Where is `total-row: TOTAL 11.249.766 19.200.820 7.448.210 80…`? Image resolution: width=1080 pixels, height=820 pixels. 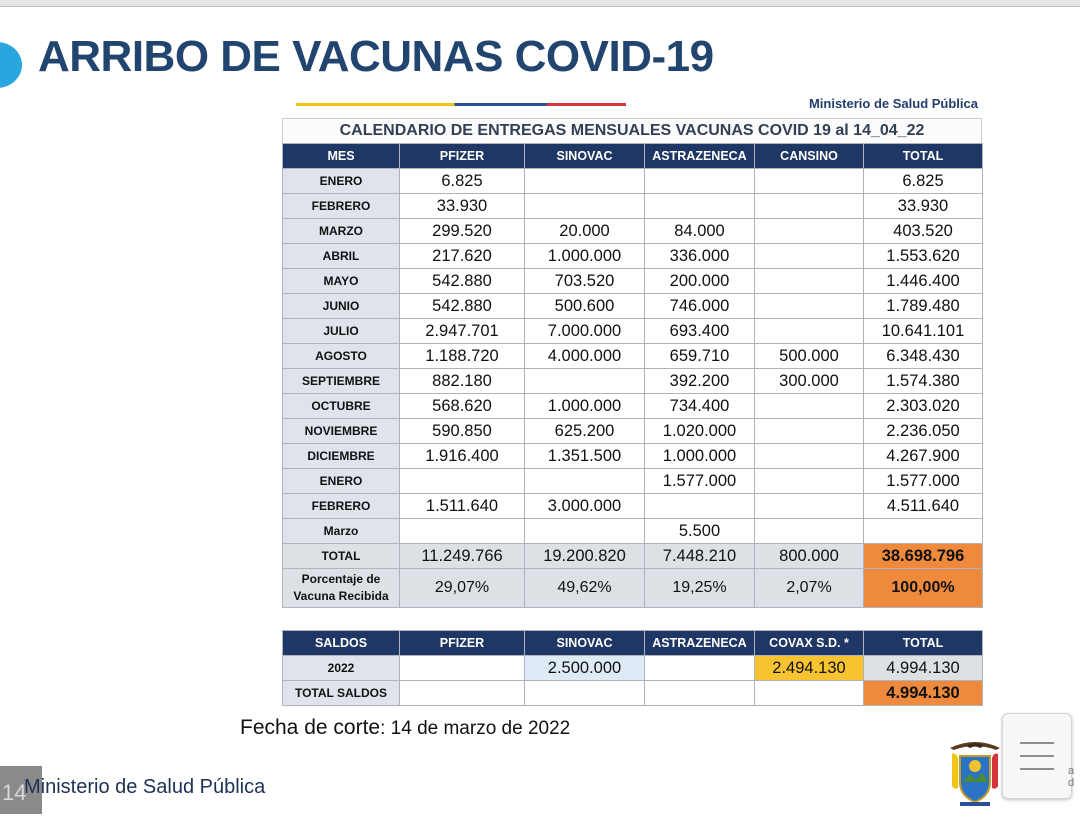
total-row: TOTAL 11.249.766 19.200.820 7.448.210 80… is located at coordinates (632, 556).